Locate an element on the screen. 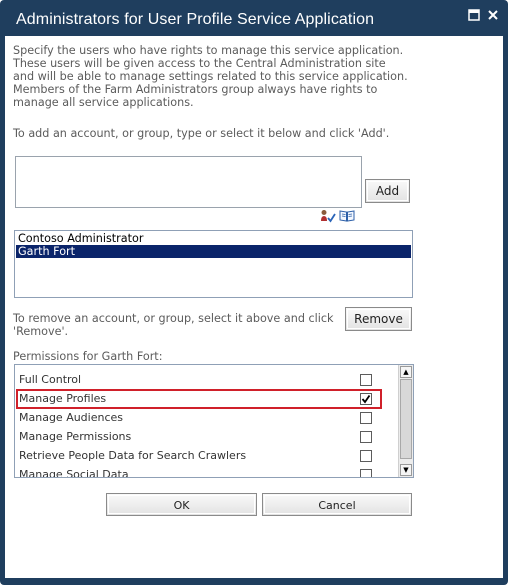 The height and width of the screenshot is (585, 508). ok-button: OK is located at coordinates (181, 504).